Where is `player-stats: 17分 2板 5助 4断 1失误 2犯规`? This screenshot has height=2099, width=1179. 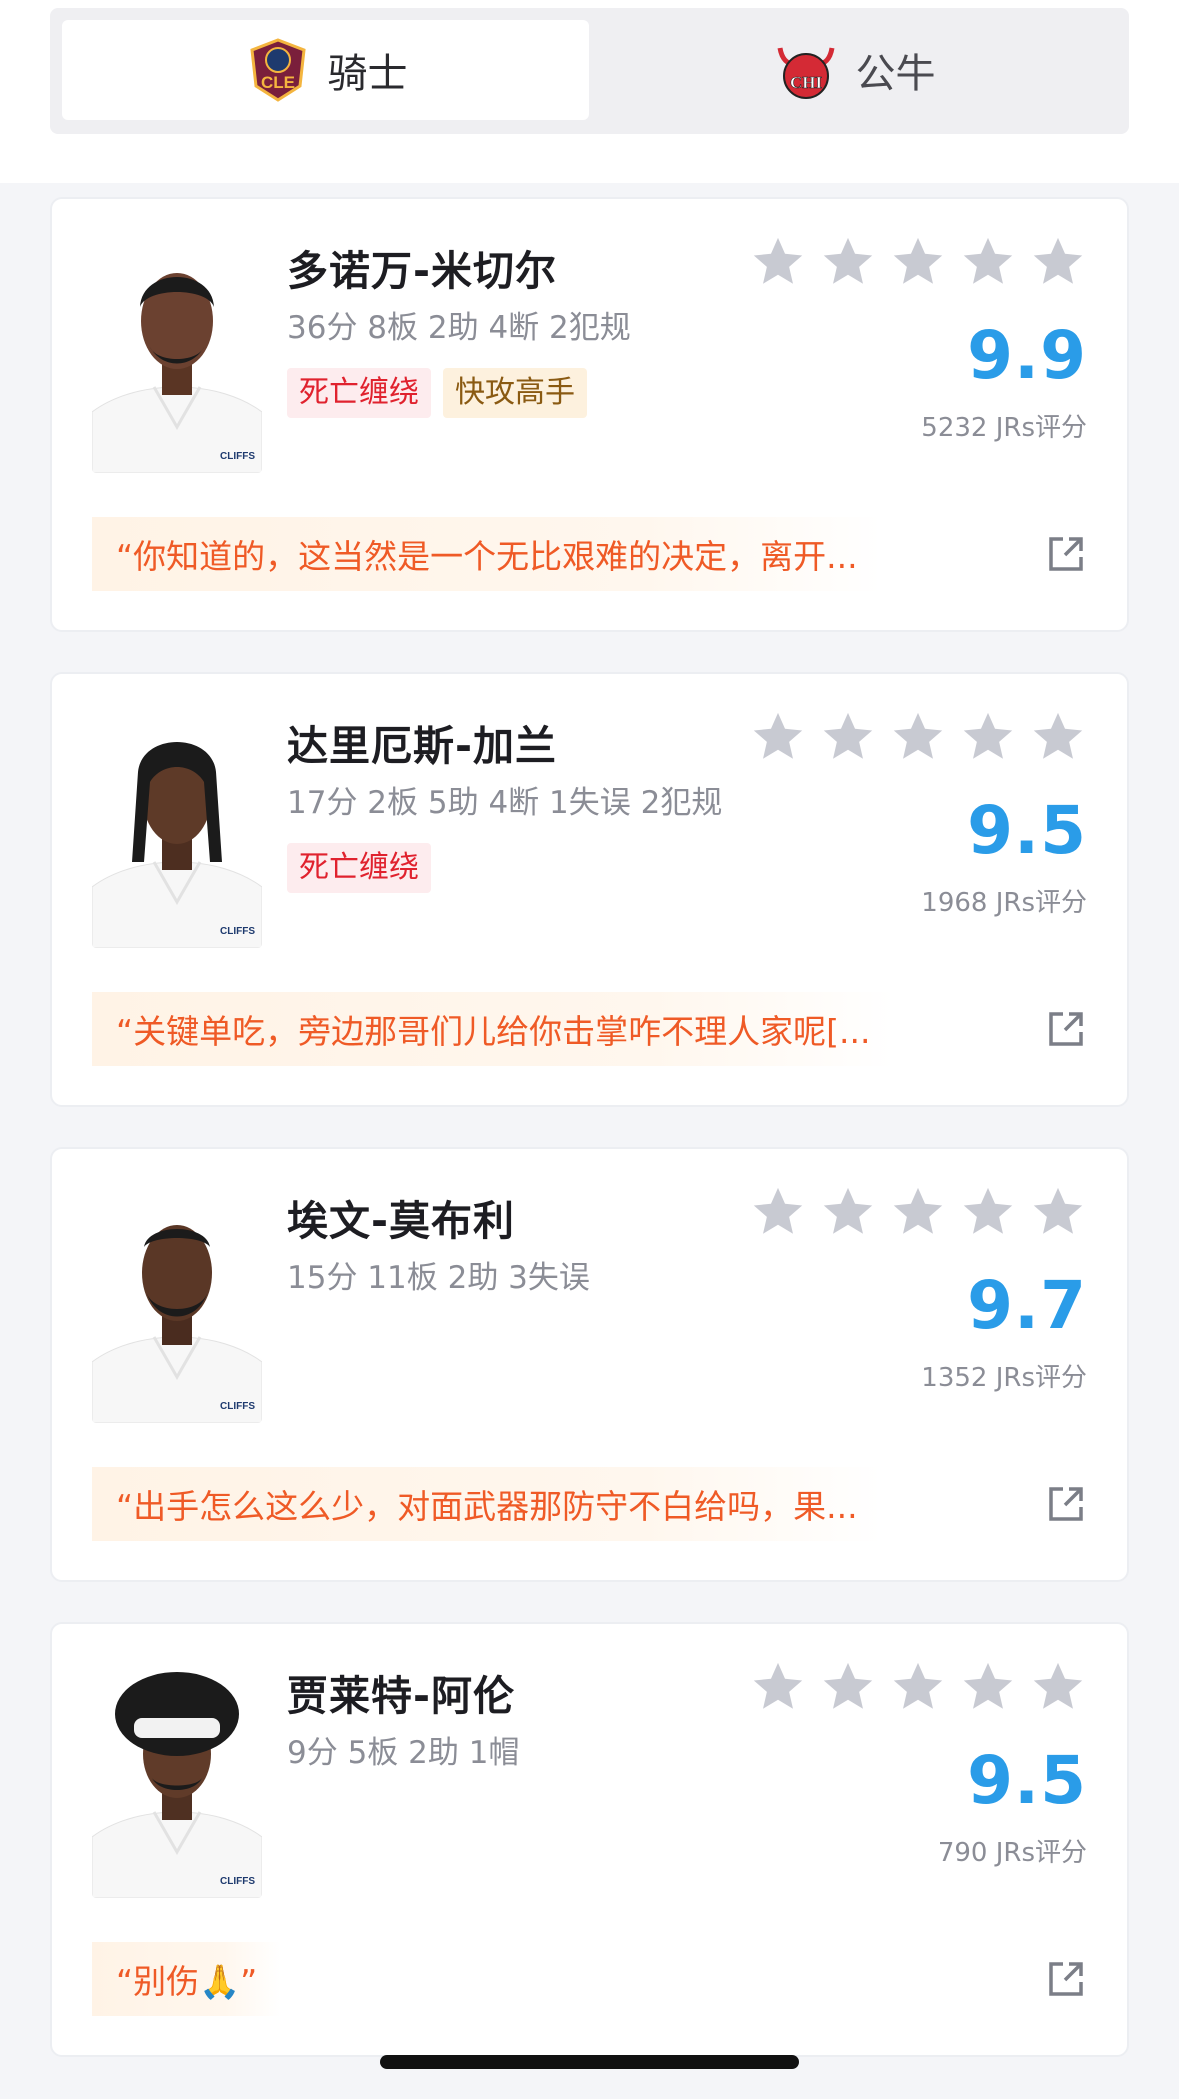 player-stats: 17分 2板 5助 4断 1失误 2犯规 is located at coordinates (505, 803).